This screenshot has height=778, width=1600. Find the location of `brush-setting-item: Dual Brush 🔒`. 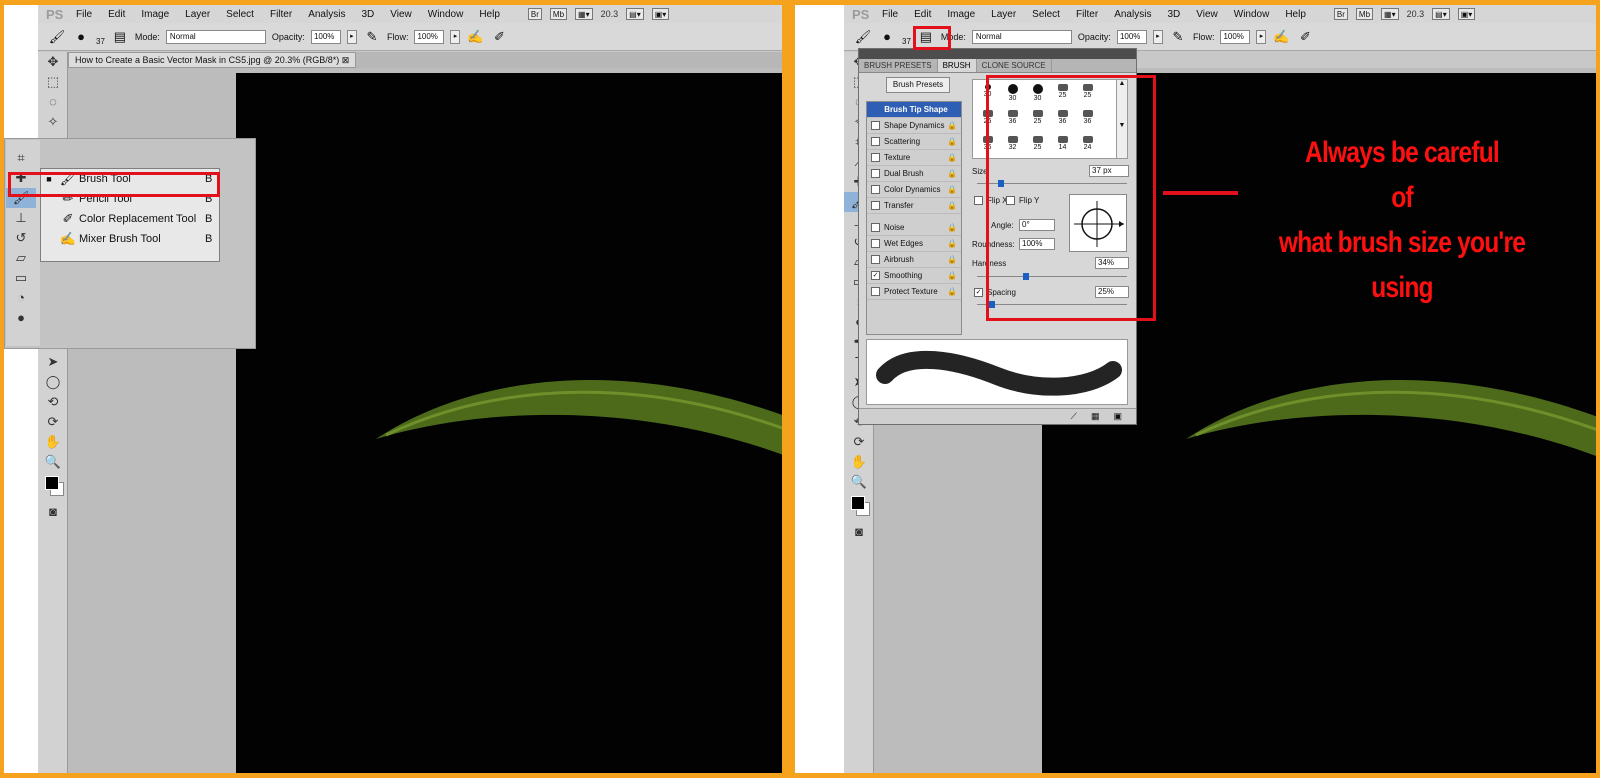

brush-setting-item: Dual Brush 🔒 is located at coordinates (914, 174).